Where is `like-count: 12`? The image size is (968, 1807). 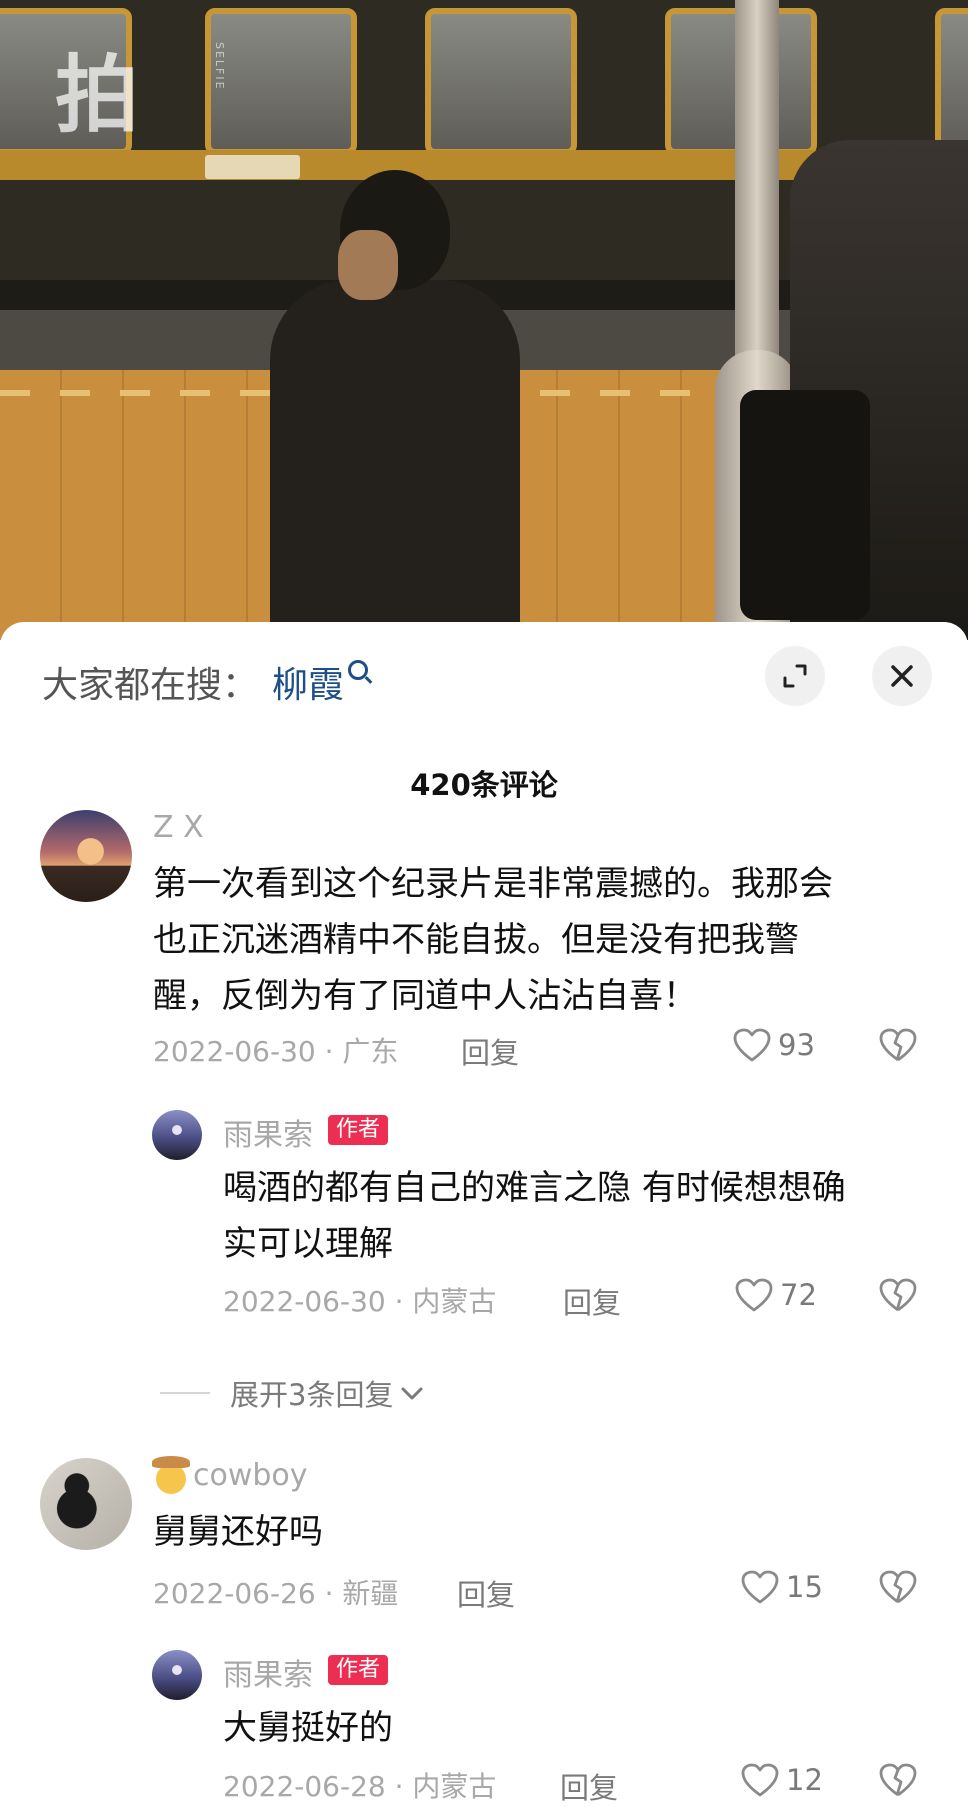
like-count: 12 is located at coordinates (804, 1780).